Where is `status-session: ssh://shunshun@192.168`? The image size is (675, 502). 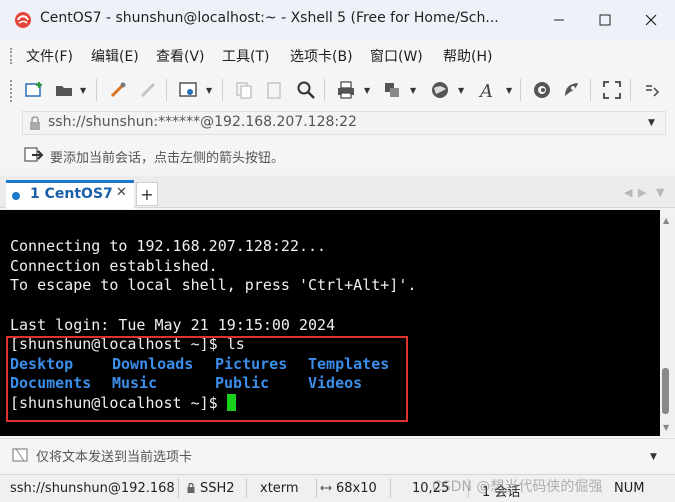 status-session: ssh://shunshun@192.168 is located at coordinates (92, 488).